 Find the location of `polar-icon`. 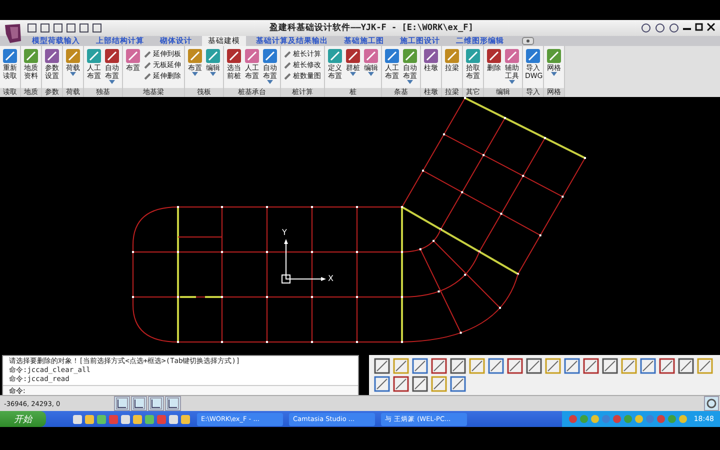

polar-icon is located at coordinates (173, 403).